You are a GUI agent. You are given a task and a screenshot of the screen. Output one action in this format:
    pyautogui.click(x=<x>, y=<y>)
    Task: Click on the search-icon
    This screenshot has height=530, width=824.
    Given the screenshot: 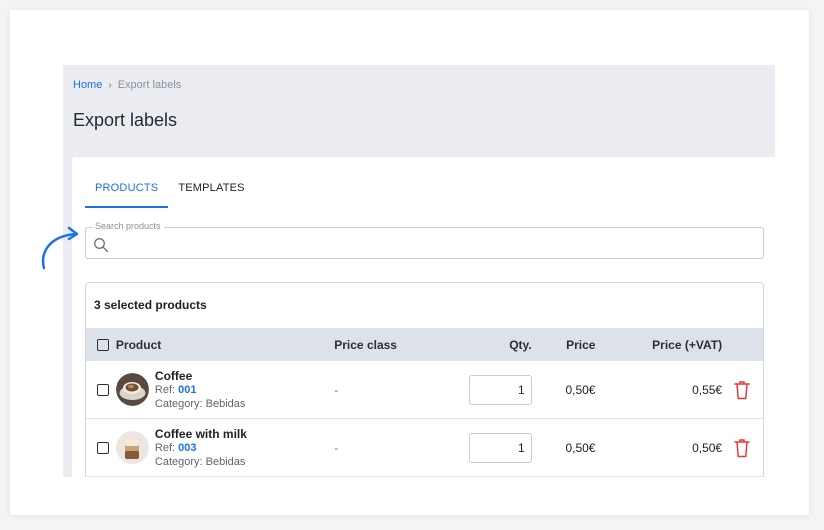 What is the action you would take?
    pyautogui.click(x=101, y=245)
    